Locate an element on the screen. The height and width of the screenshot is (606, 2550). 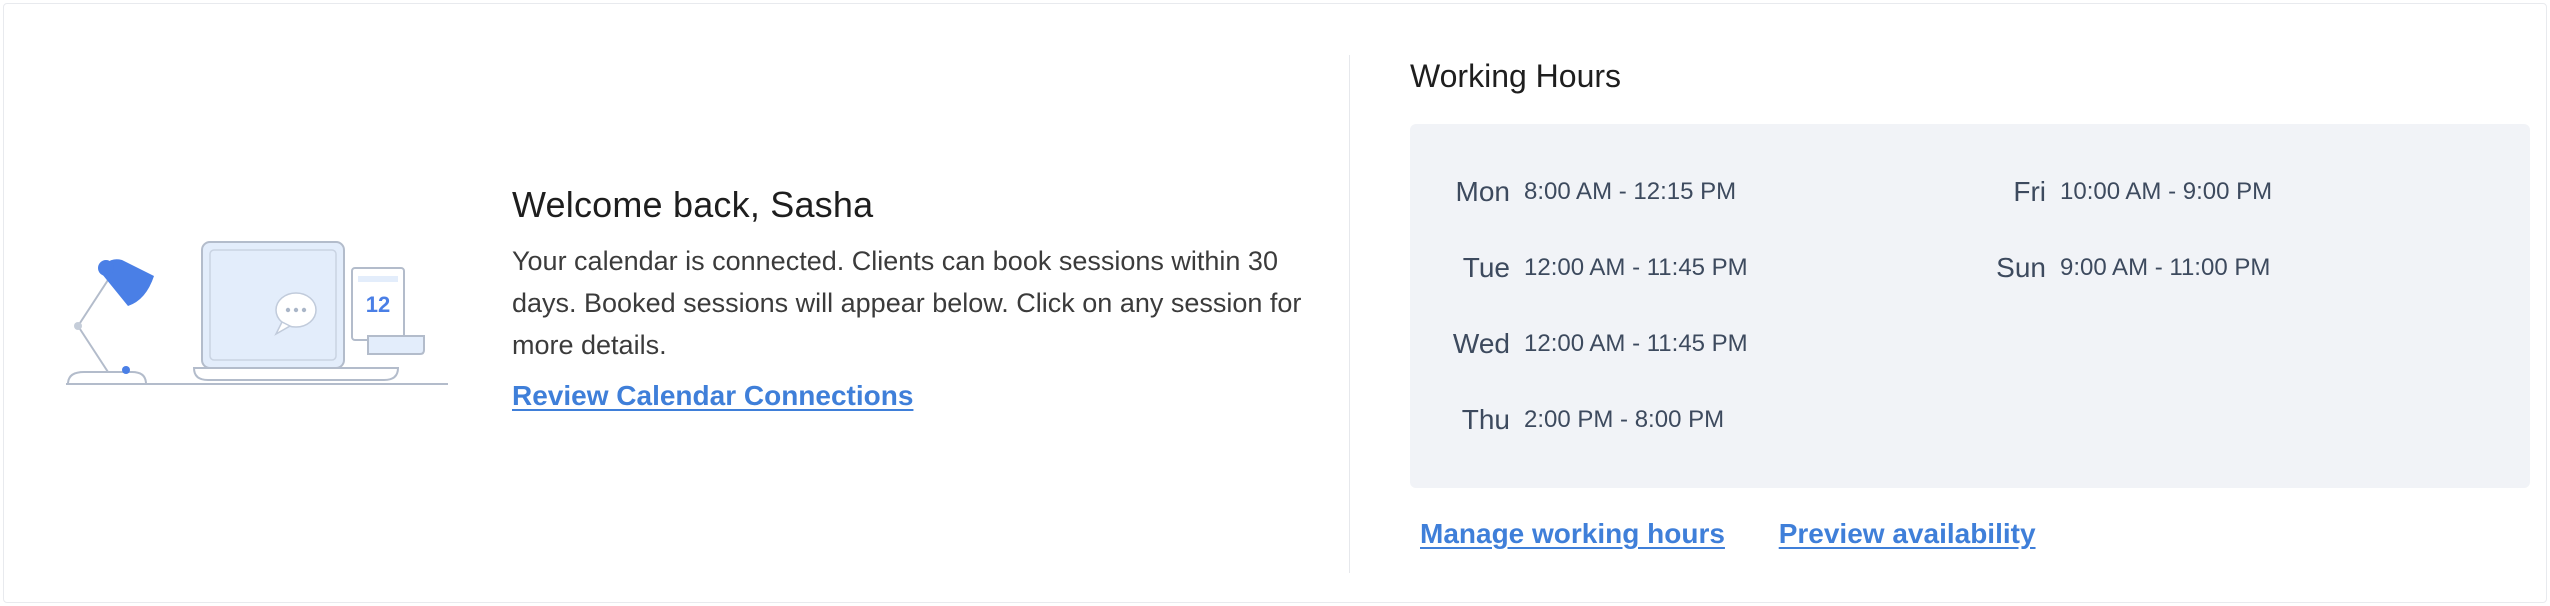
calendar-icon: 12 is located at coordinates (388, 311).